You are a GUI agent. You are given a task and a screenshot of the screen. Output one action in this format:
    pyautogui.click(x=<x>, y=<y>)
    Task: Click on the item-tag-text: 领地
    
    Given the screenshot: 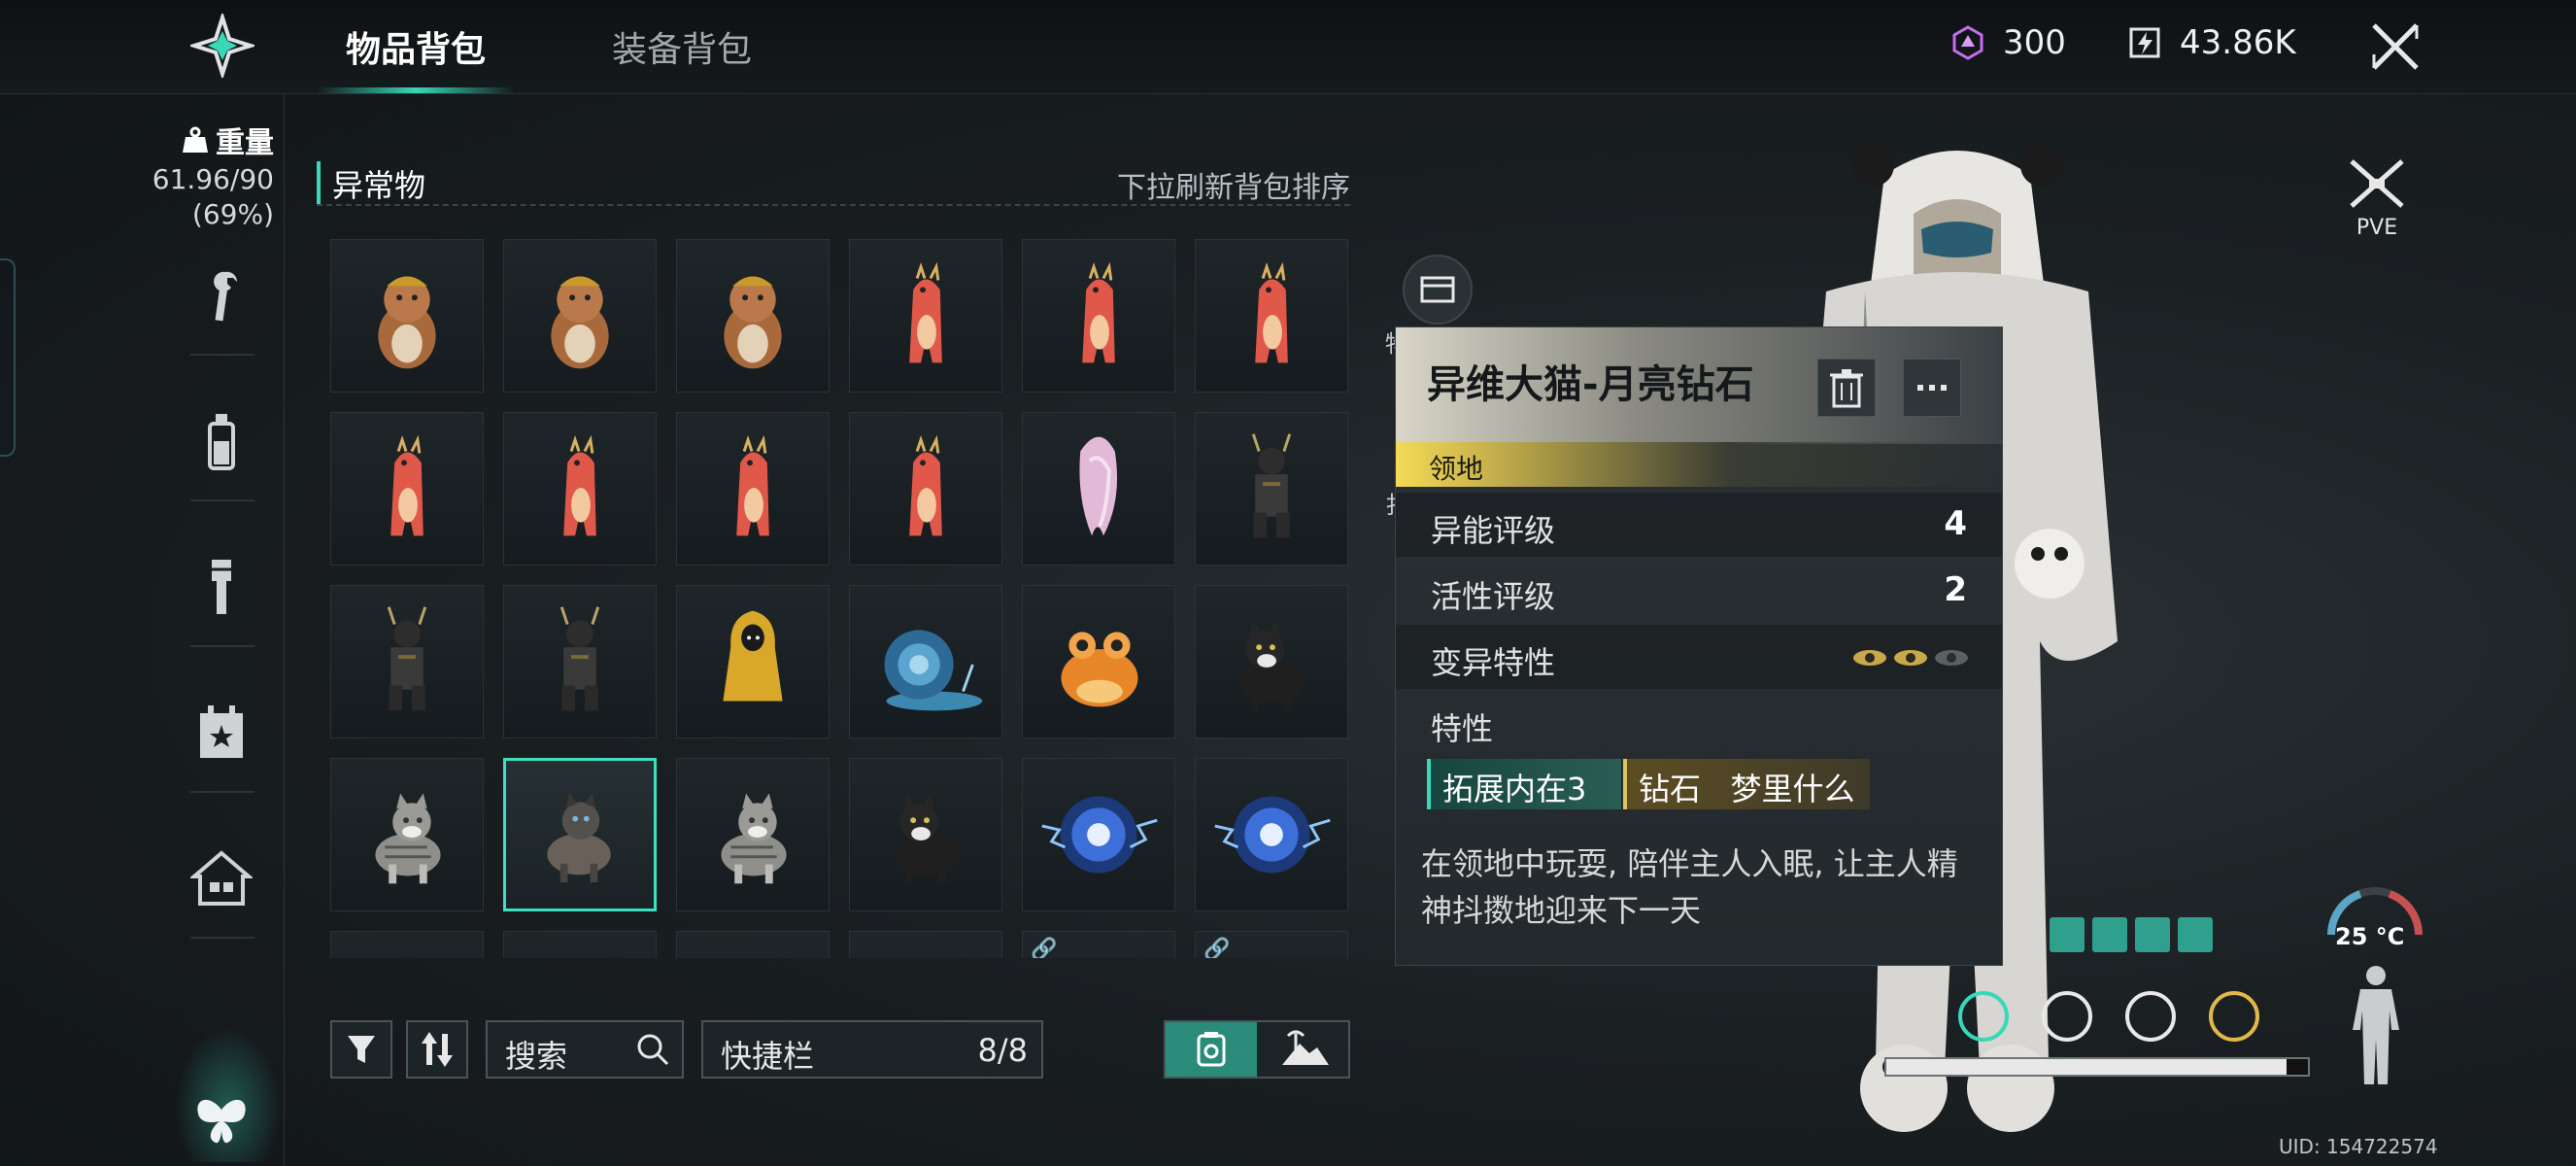 What is the action you would take?
    pyautogui.click(x=1456, y=469)
    